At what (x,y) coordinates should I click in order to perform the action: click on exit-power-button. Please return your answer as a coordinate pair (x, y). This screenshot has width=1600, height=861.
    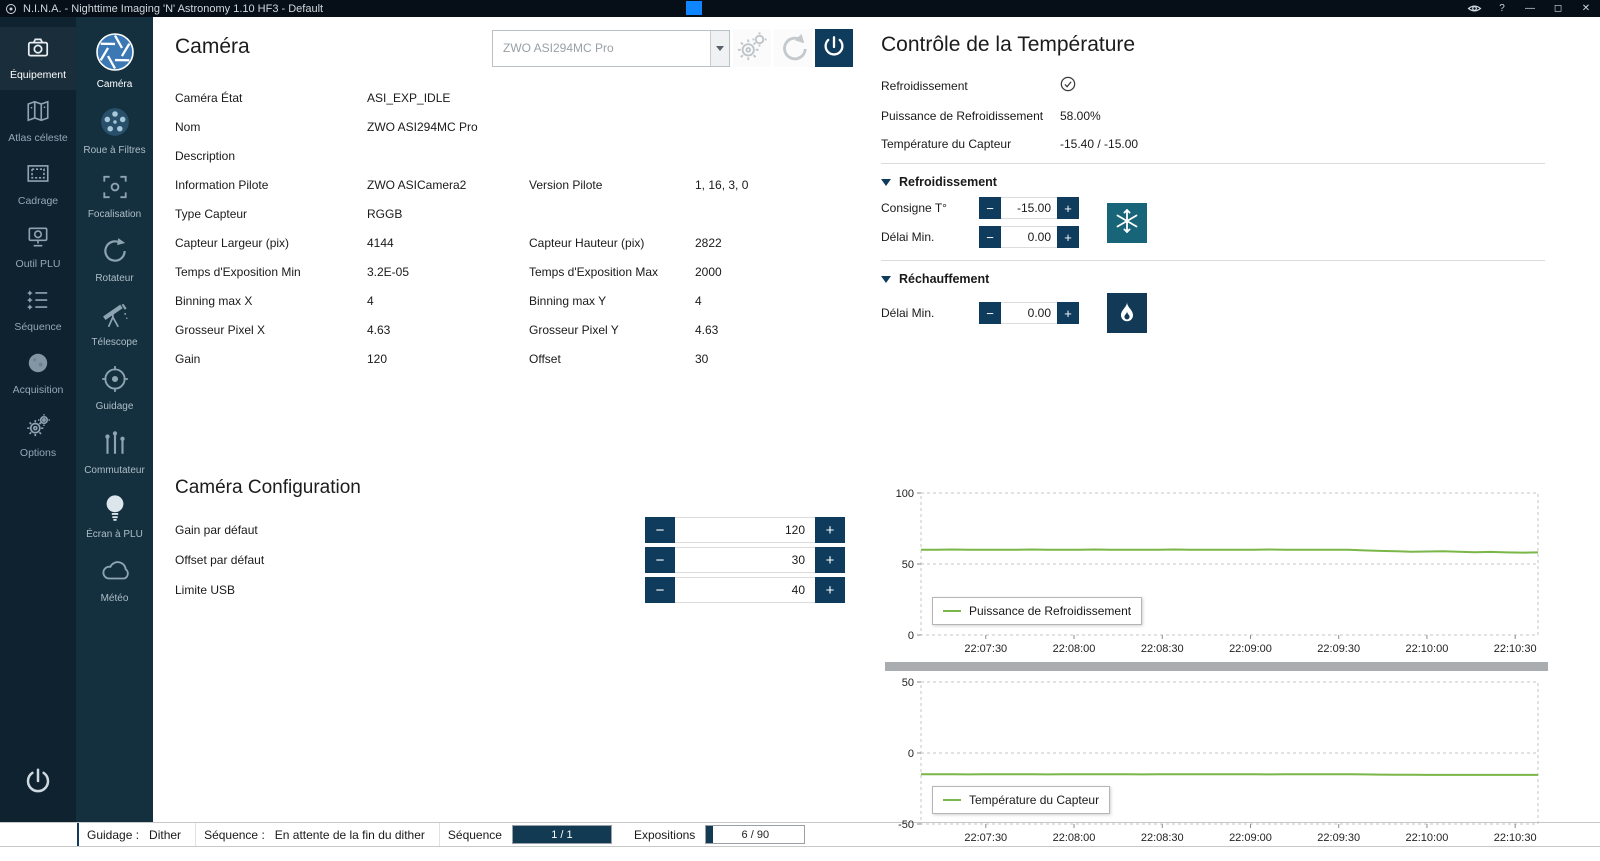
    Looking at the image, I should click on (38, 781).